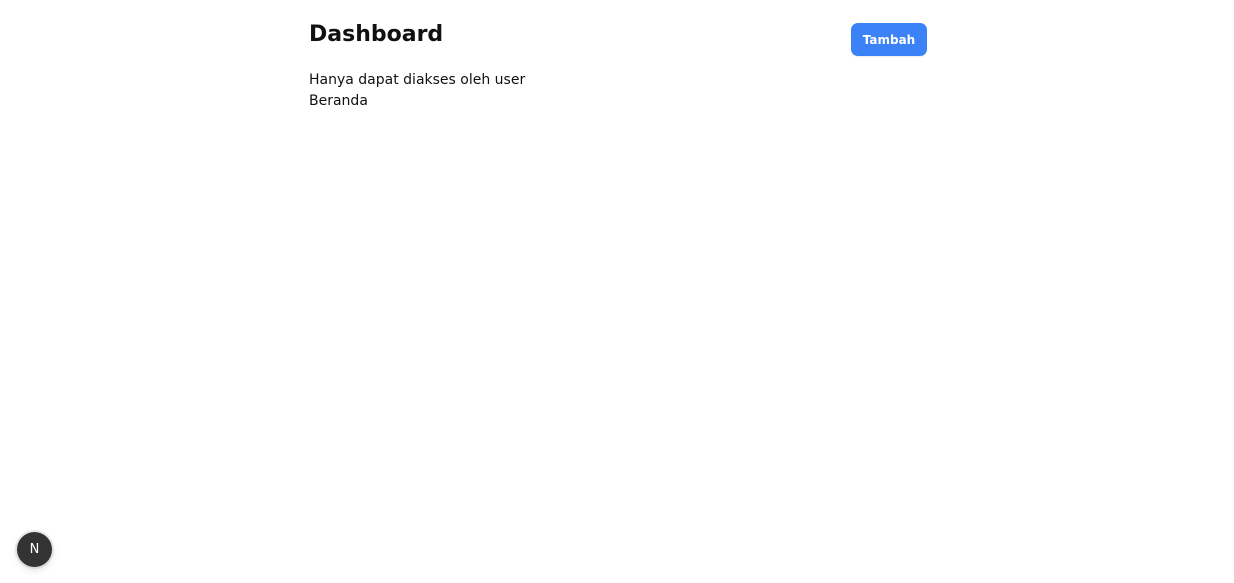  What do you see at coordinates (618, 91) in the screenshot?
I see `dashboard-description: Hanya dapat diakses oleh user Beranda` at bounding box center [618, 91].